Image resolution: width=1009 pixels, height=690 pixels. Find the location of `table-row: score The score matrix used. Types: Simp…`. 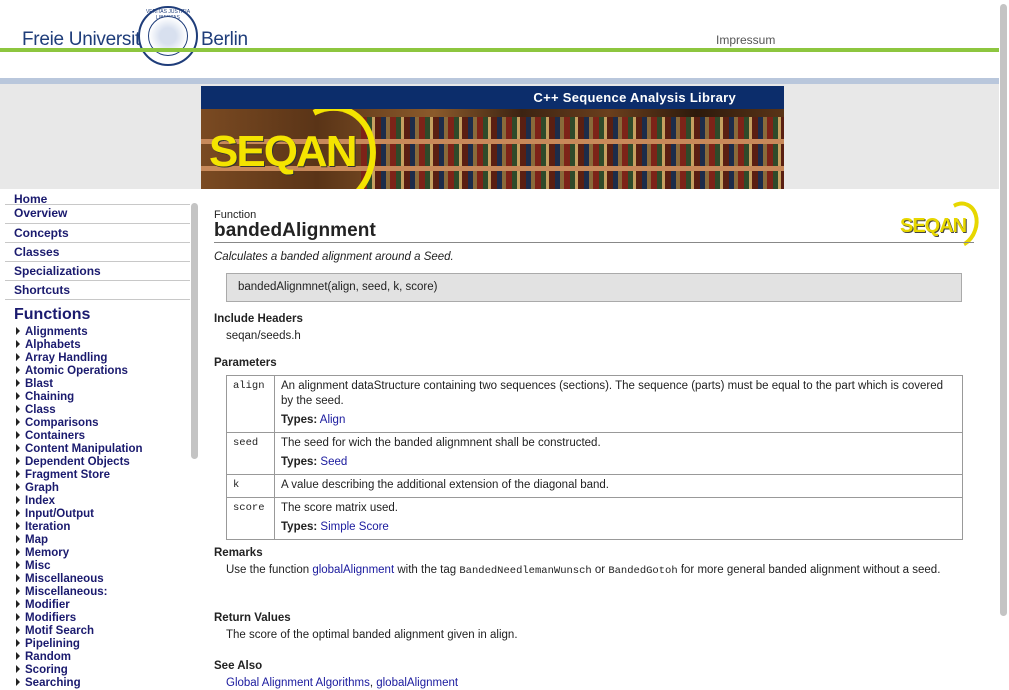

table-row: score The score matrix used. Types: Simp… is located at coordinates (594, 518).